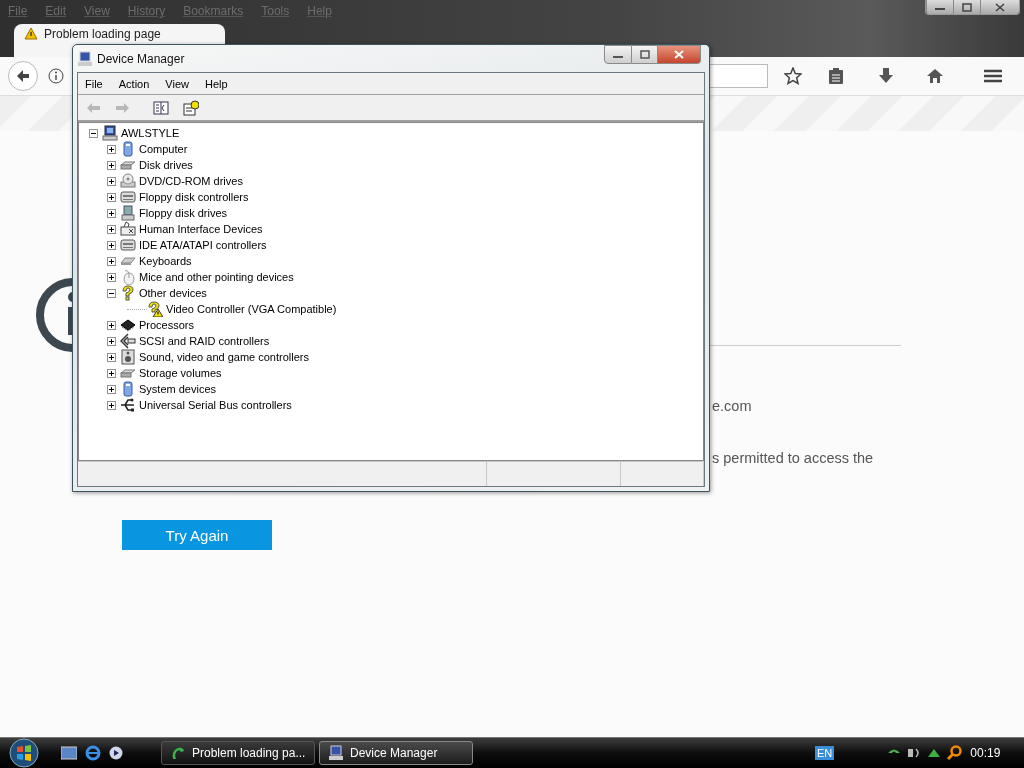 The image size is (1024, 768). What do you see at coordinates (732, 406) in the screenshot?
I see `error-text: e.com` at bounding box center [732, 406].